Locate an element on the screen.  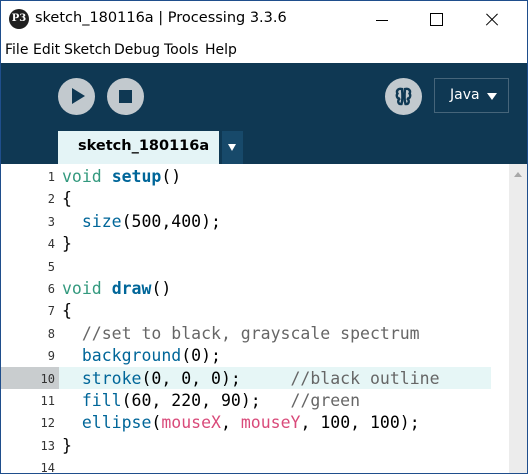
maximize-icon is located at coordinates (436, 20).